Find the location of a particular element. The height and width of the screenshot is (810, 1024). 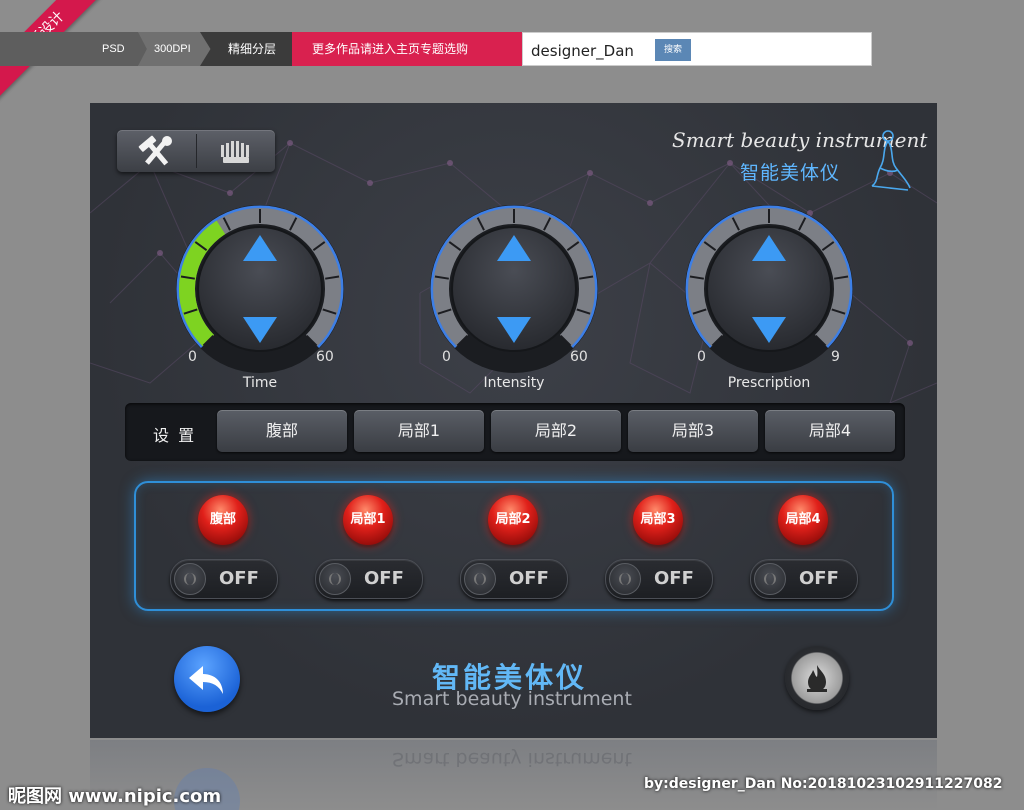

zone-local-2: 局部2 OFF is located at coordinates (516, 550).